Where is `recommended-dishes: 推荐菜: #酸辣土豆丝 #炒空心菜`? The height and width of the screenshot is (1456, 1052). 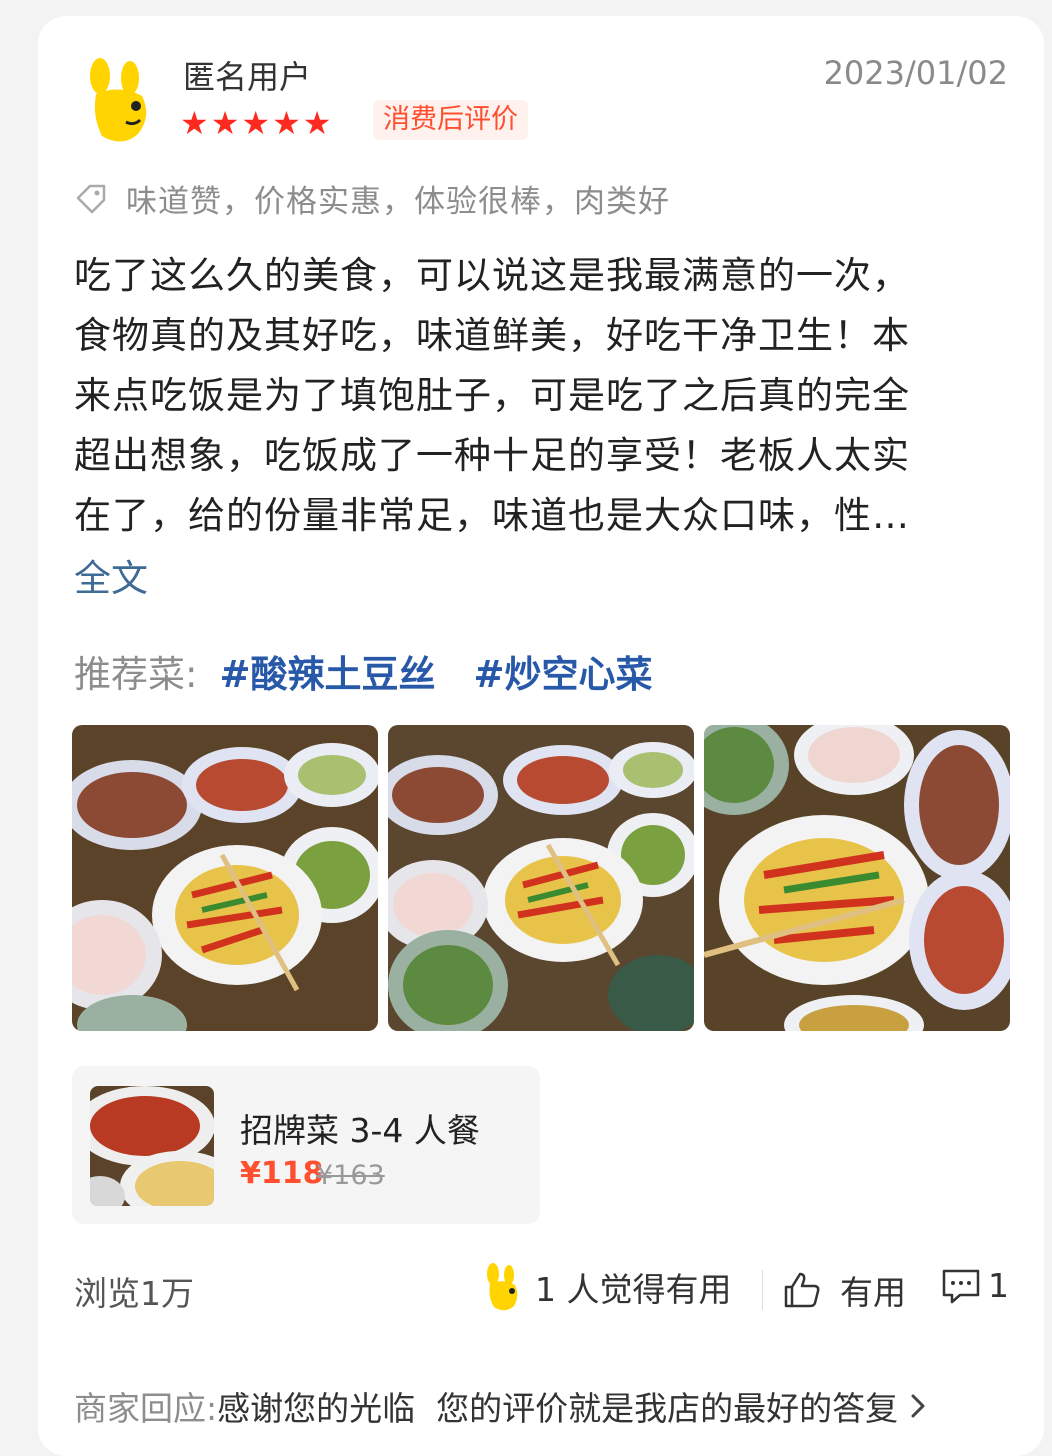
recommended-dishes: 推荐菜: #酸辣土豆丝 #炒空心菜 is located at coordinates (382, 671).